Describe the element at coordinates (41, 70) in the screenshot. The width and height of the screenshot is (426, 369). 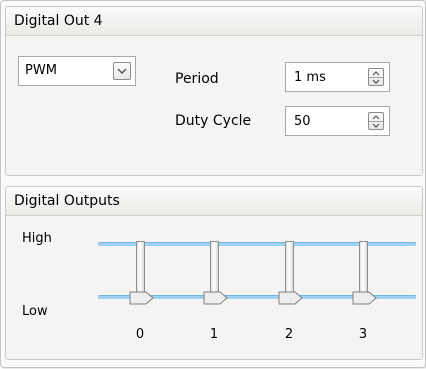
I see `mode-select-value: PWM` at that location.